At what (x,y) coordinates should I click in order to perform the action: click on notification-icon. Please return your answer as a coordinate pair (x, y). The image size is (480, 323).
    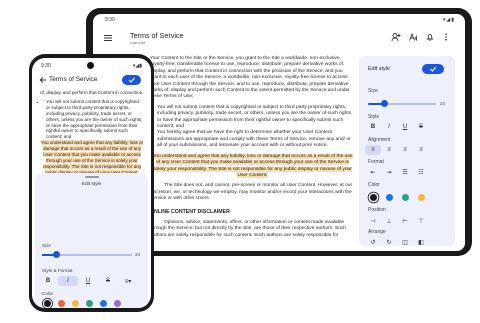
    Looking at the image, I should click on (430, 37).